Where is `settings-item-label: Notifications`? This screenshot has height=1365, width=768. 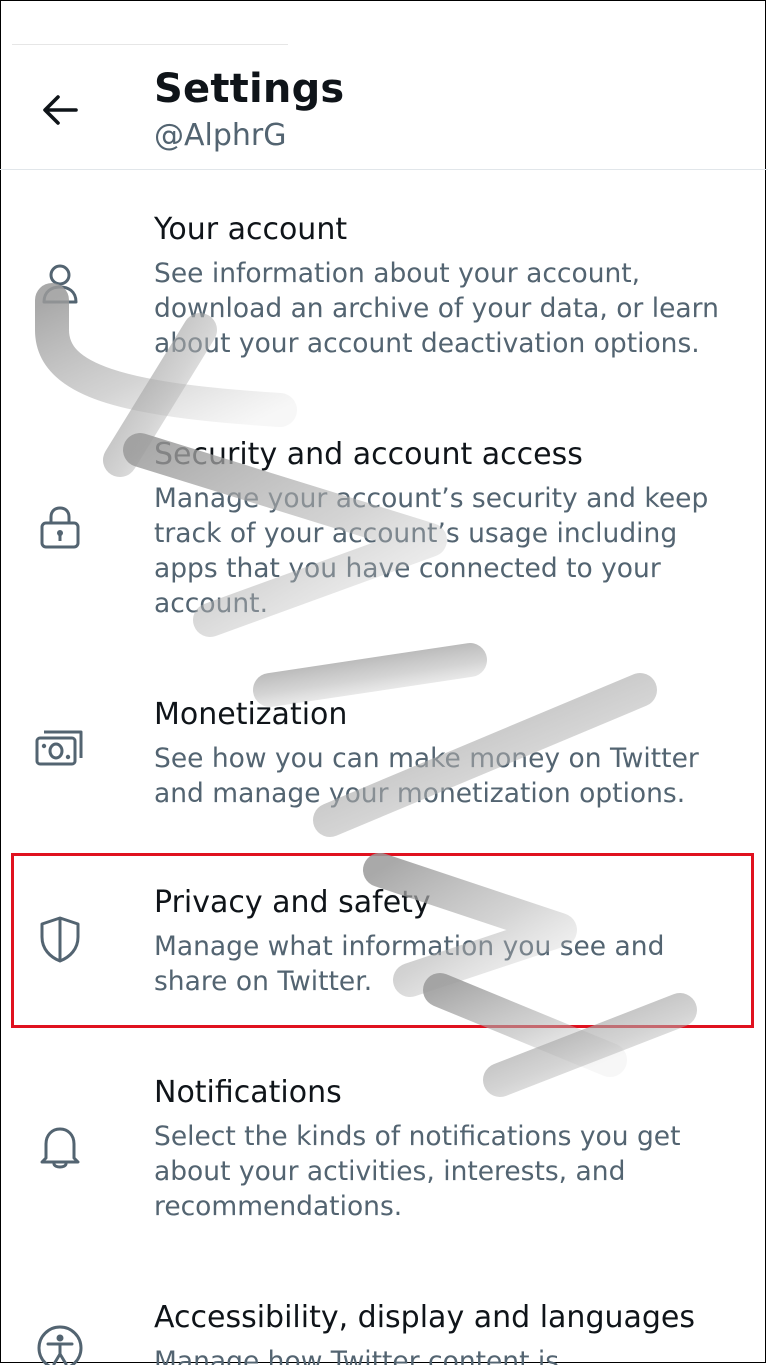 settings-item-label: Notifications is located at coordinates (248, 1092).